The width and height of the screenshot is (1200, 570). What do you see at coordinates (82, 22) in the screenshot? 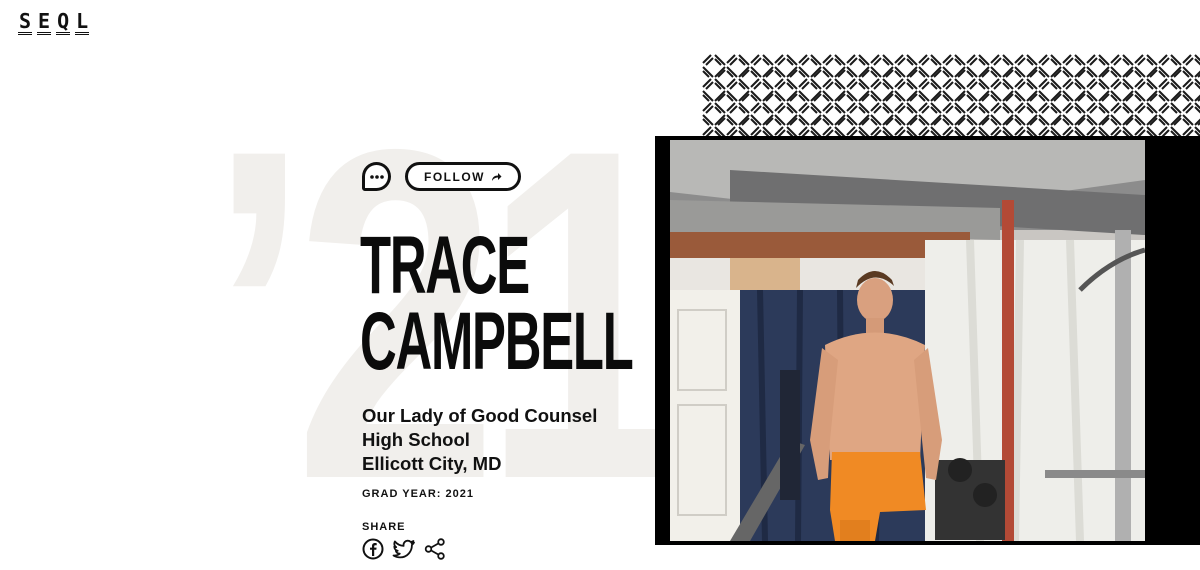
I see `logo-letter: L` at bounding box center [82, 22].